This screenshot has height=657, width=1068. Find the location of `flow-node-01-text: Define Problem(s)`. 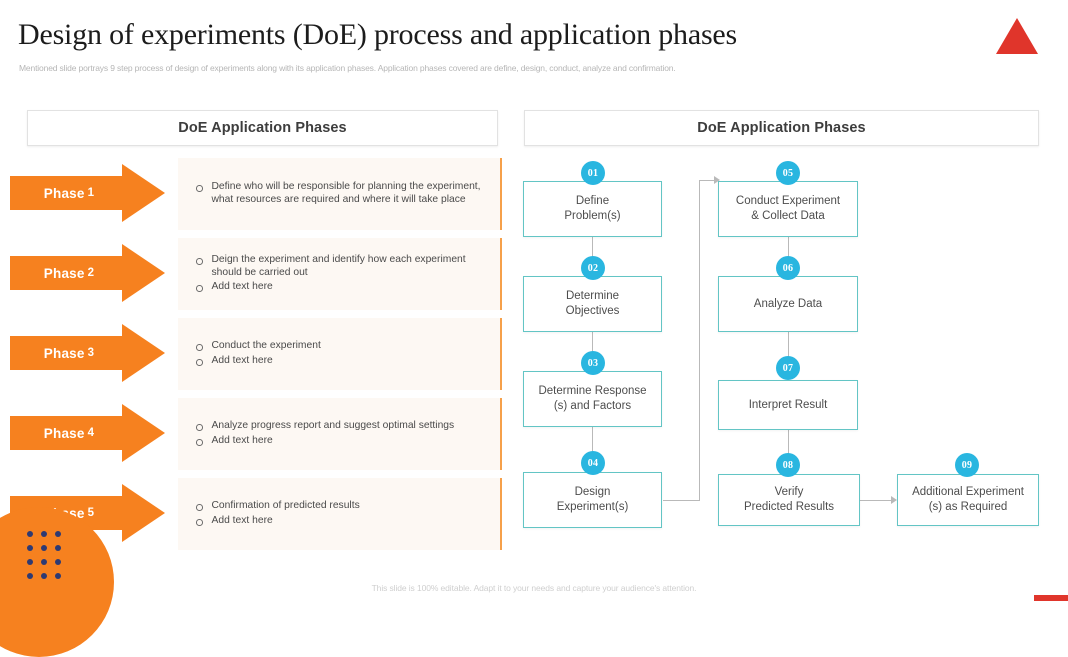

flow-node-01-text: Define Problem(s) is located at coordinates (592, 209).